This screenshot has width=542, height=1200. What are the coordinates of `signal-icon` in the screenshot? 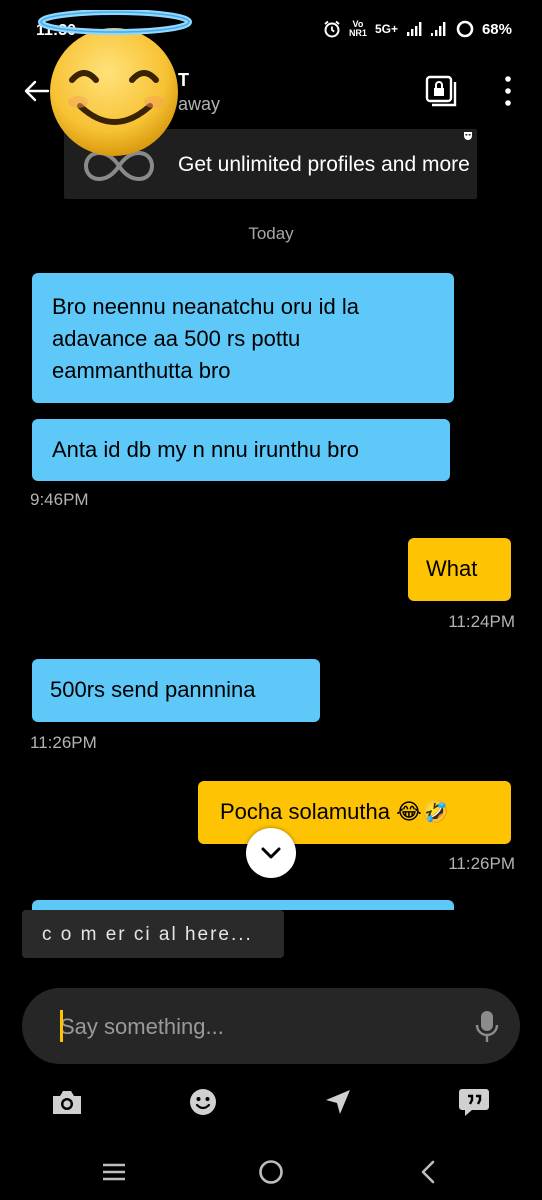 It's located at (414, 29).